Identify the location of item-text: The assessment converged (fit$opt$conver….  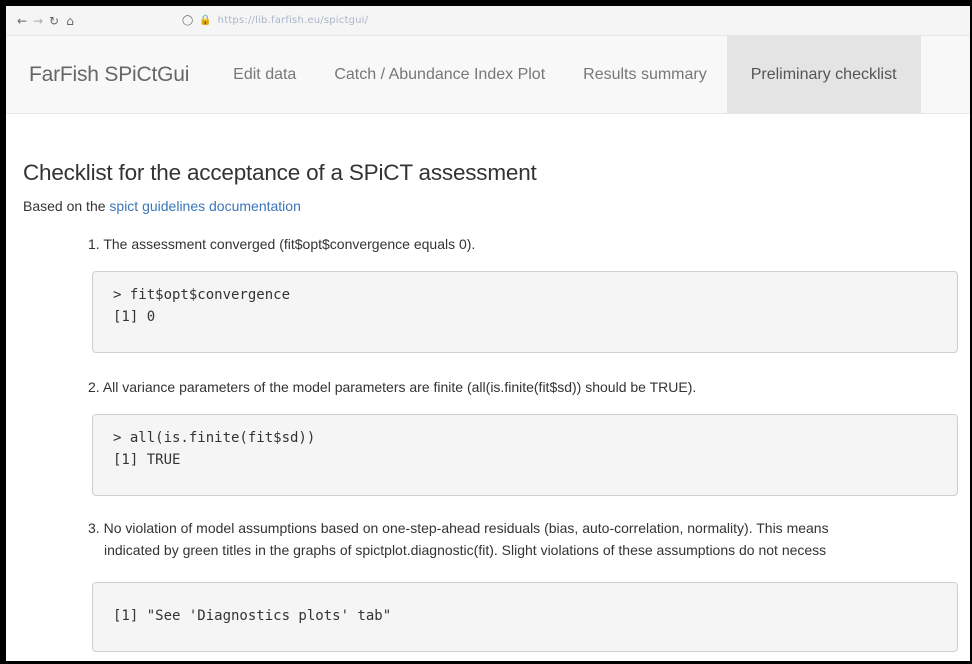
(289, 244).